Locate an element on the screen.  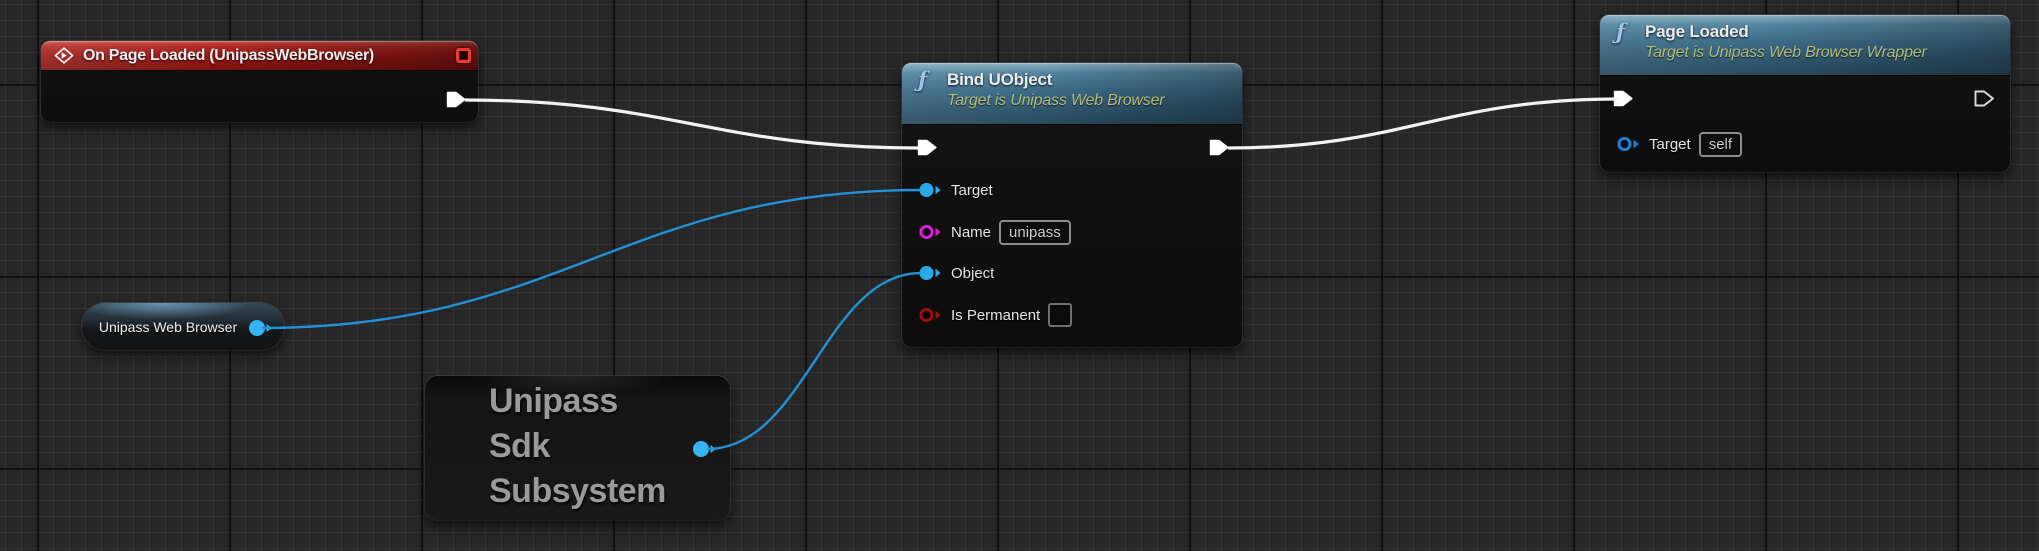
subsystem-title: Unipass Sdk Subsystem is located at coordinates (577, 445).